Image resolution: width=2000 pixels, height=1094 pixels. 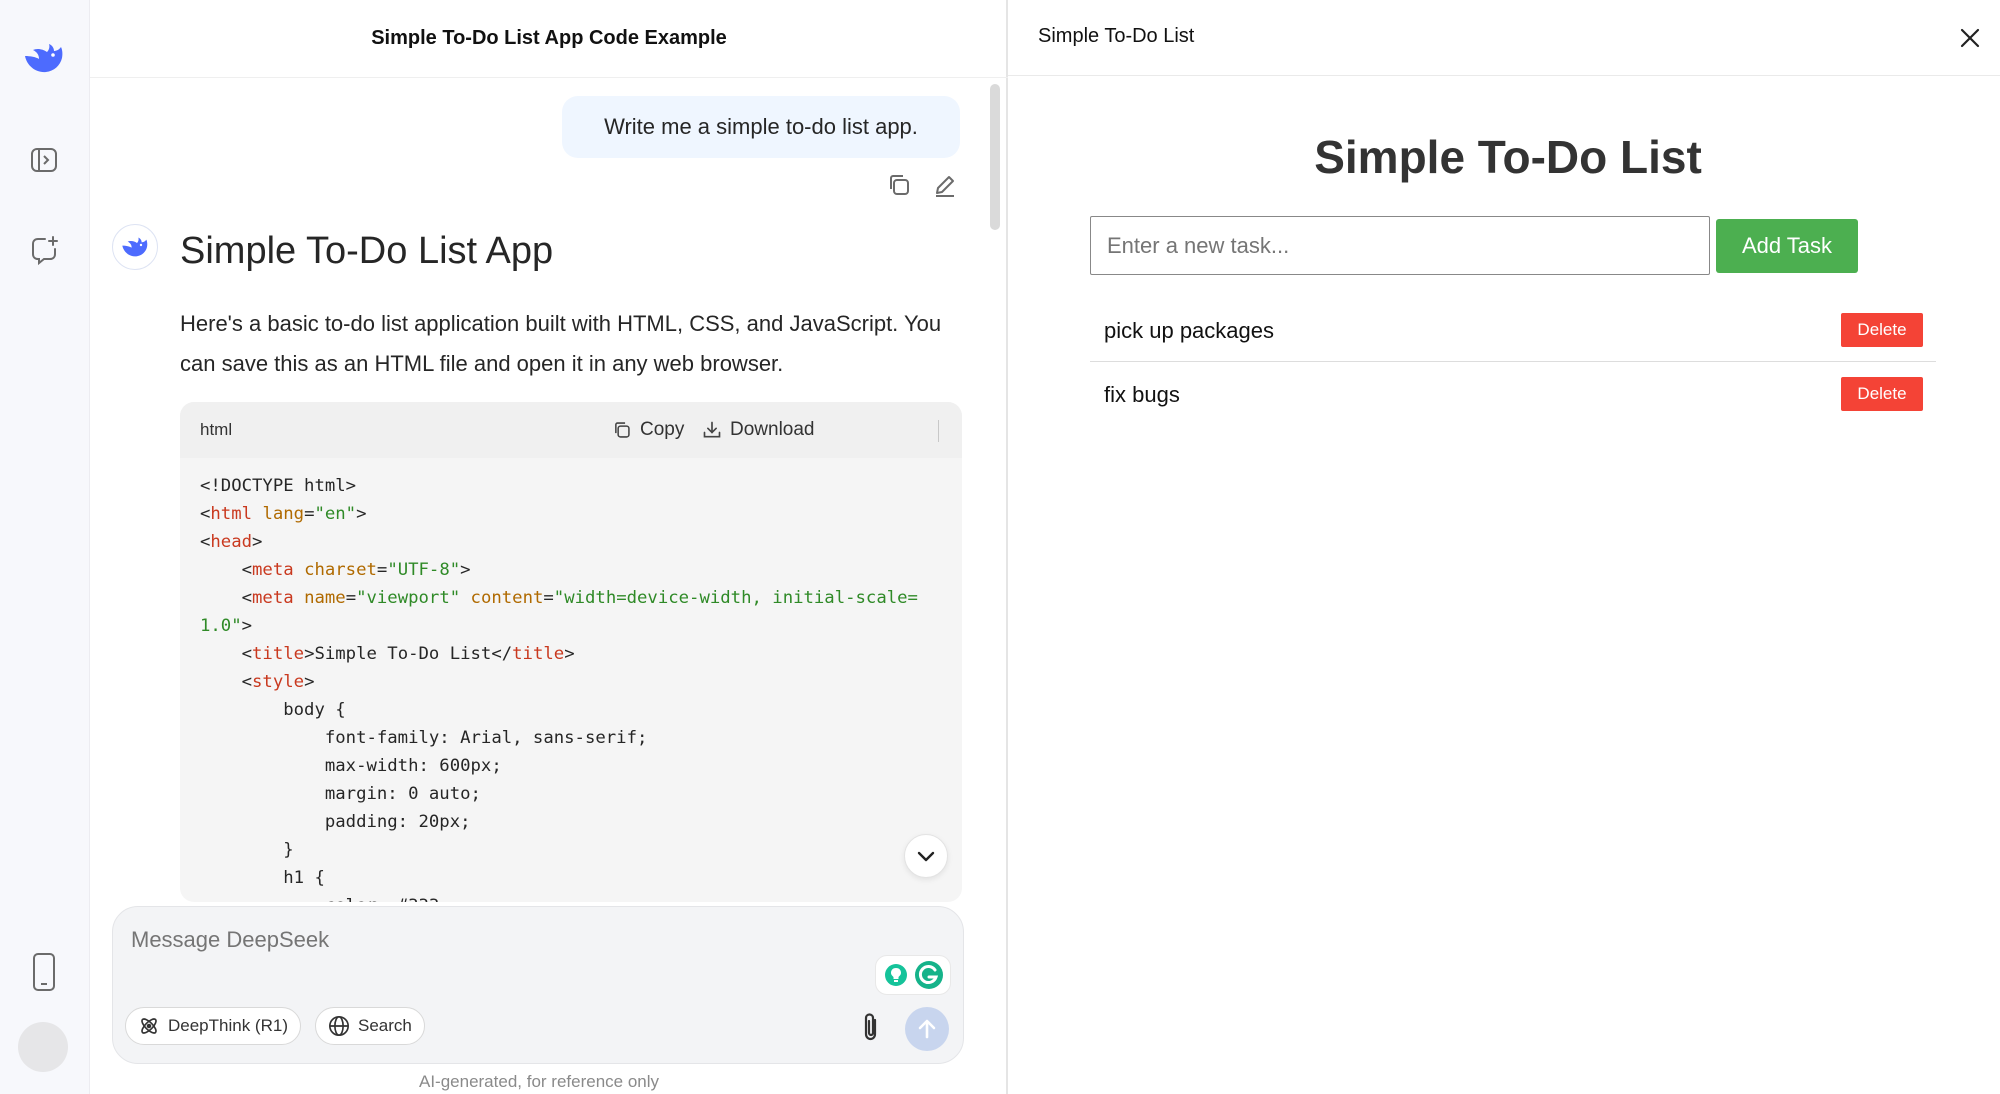 I want to click on chevron-down-icon, so click(x=926, y=856).